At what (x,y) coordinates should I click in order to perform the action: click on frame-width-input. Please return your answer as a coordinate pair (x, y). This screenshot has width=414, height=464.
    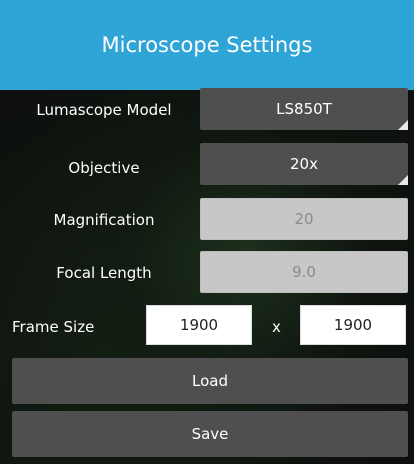
    Looking at the image, I should click on (199, 325).